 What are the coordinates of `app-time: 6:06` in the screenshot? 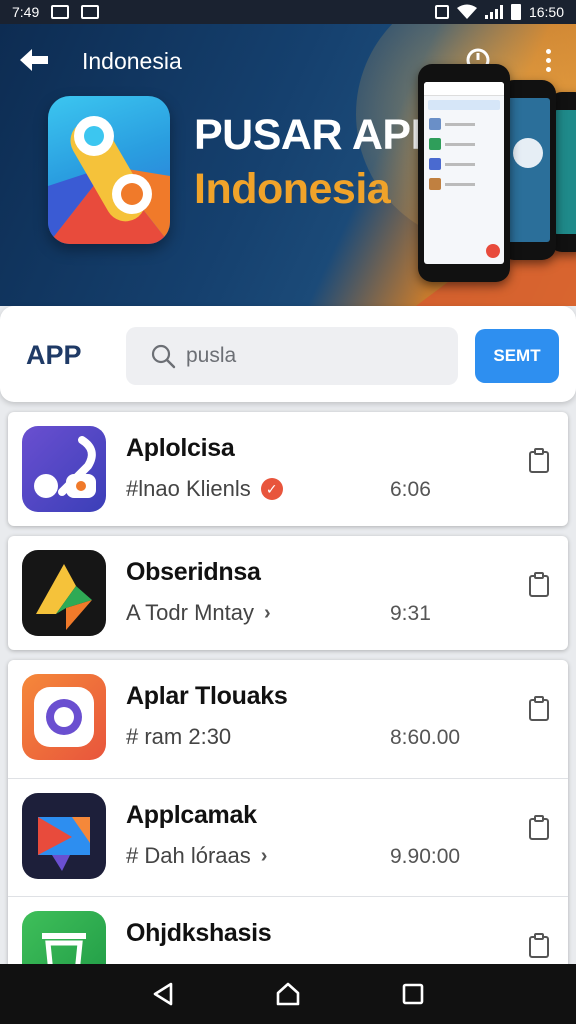 It's located at (410, 489).